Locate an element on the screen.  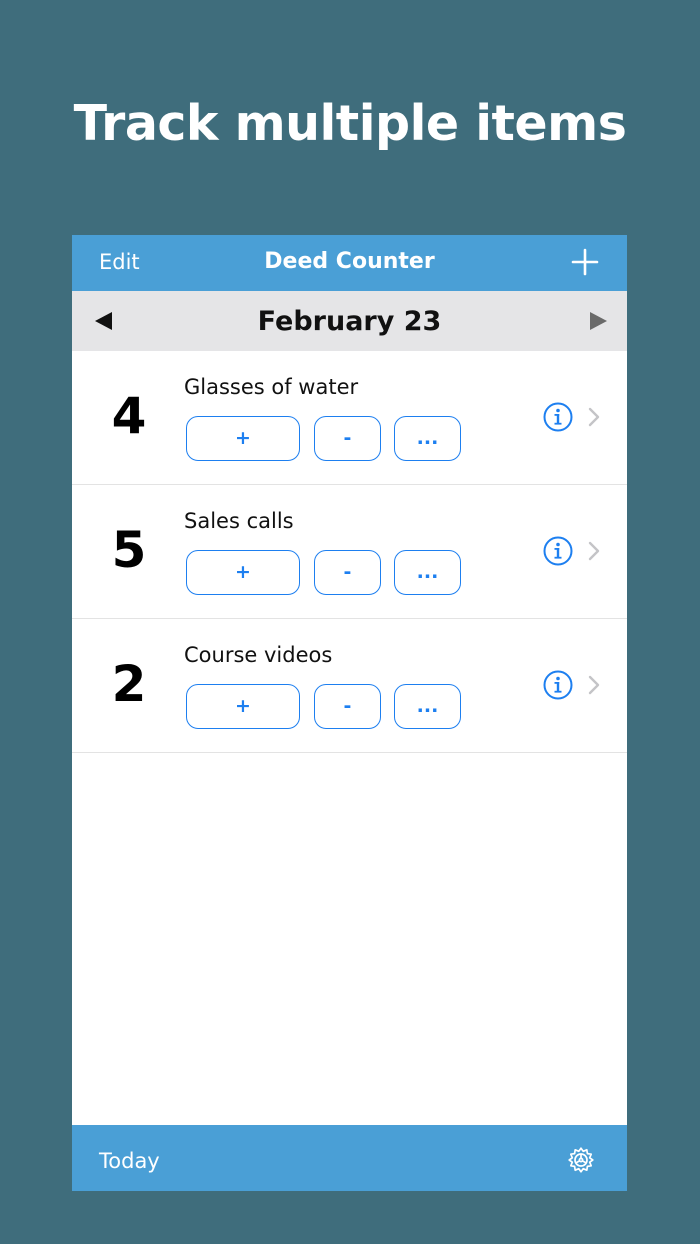
triangle-right-icon is located at coordinates (598, 321).